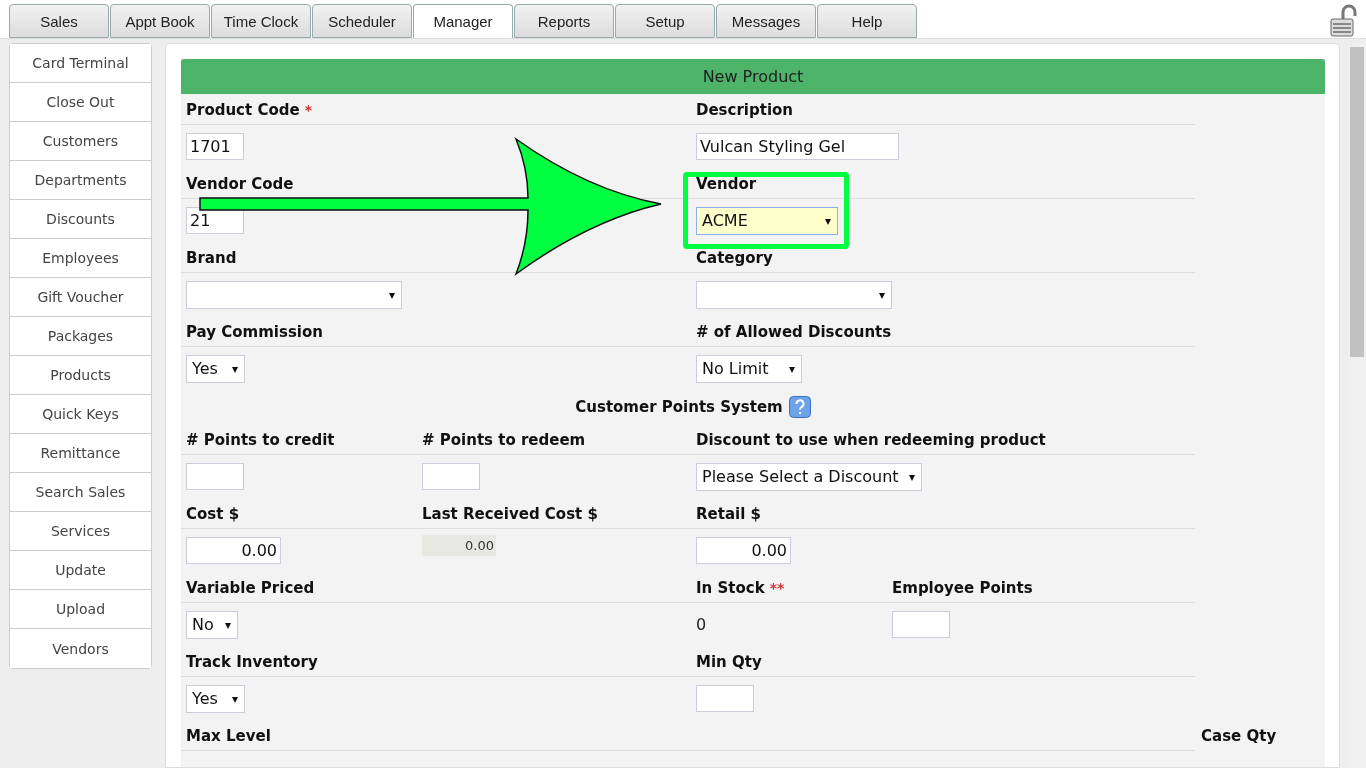 The width and height of the screenshot is (1366, 768). Describe the element at coordinates (1239, 737) in the screenshot. I see `field-label: Case Qty` at that location.